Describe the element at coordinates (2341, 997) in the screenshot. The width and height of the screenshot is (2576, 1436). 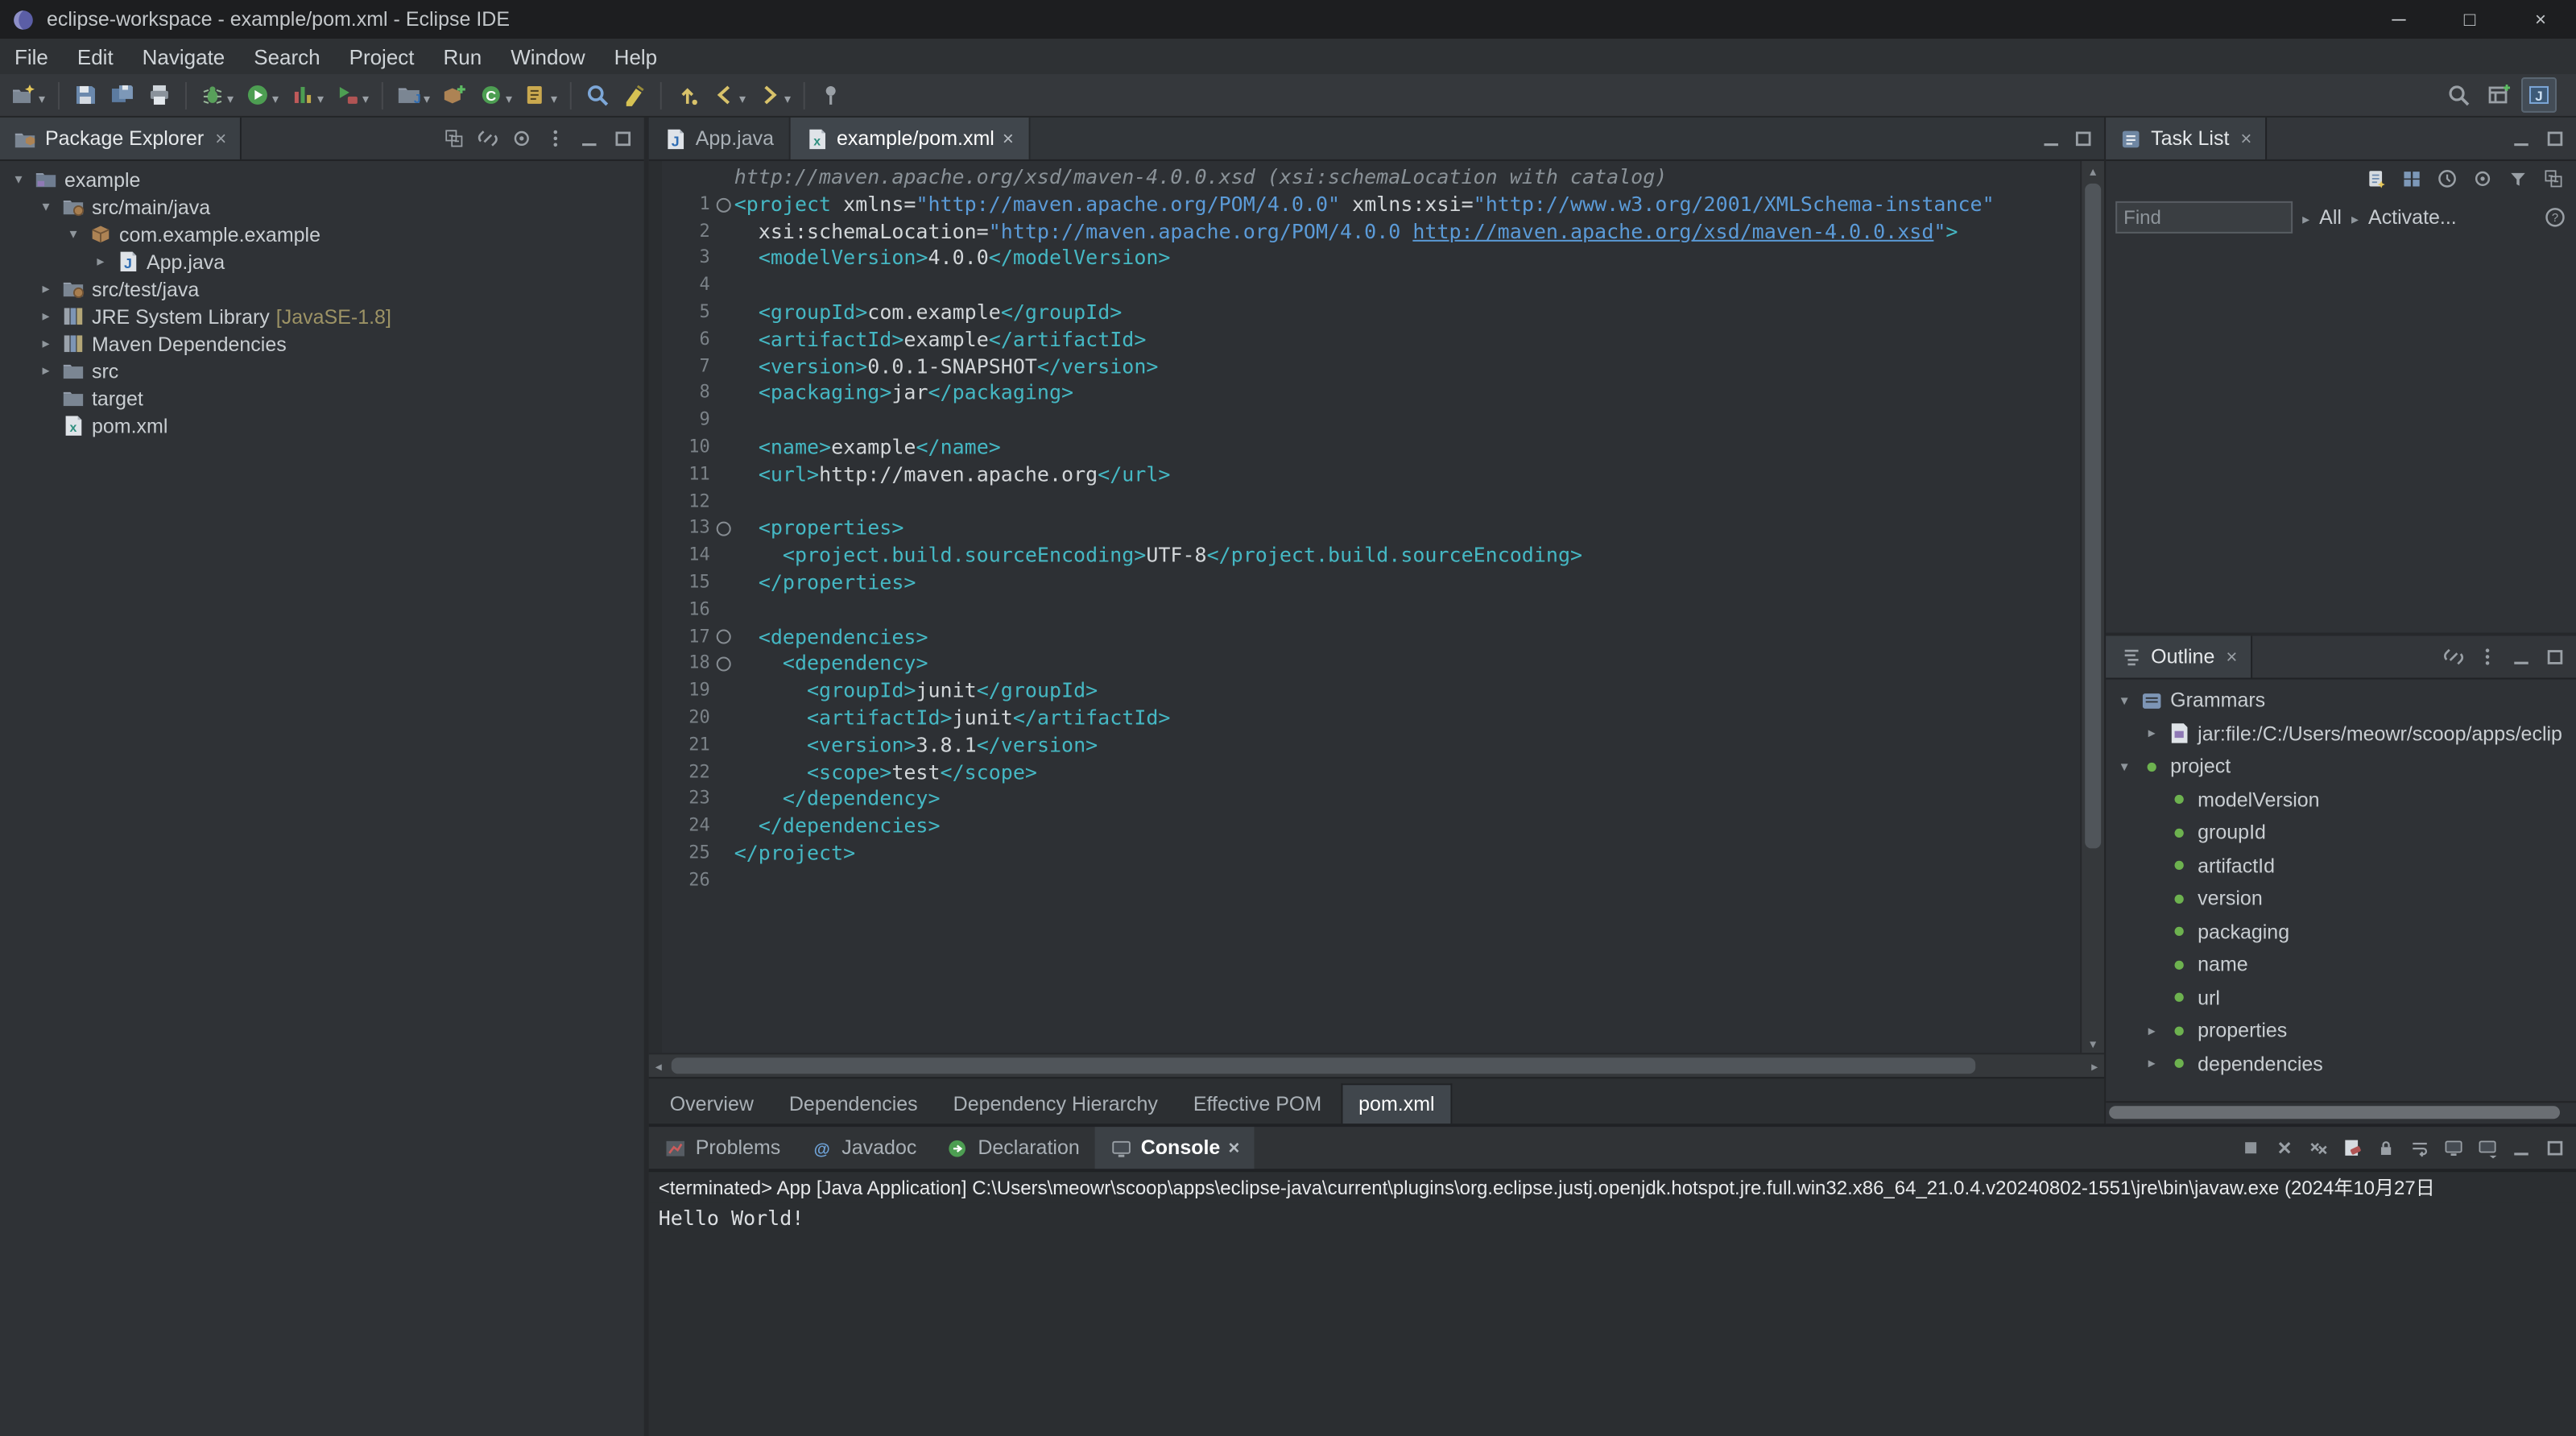
I see `tree-item: url` at that location.